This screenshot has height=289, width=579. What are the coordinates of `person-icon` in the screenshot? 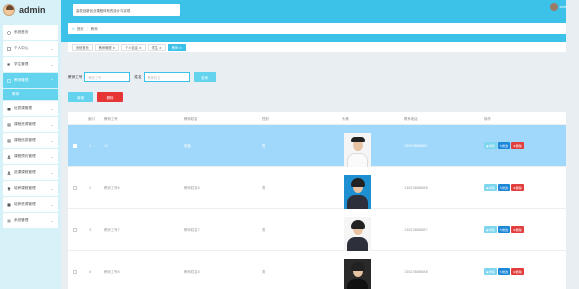 It's located at (9, 156).